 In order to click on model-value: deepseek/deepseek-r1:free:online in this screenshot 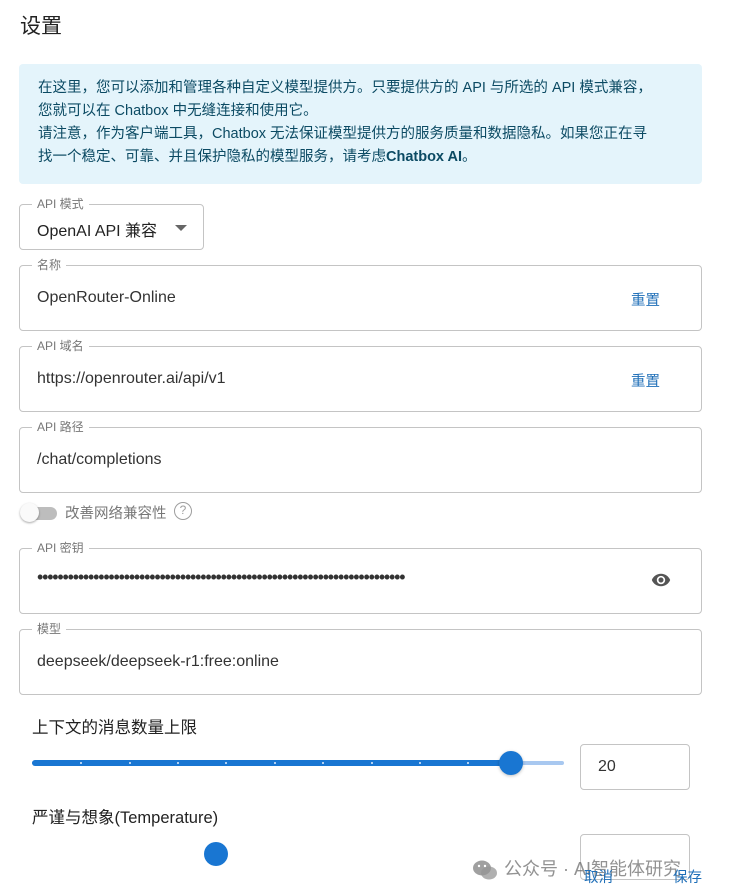, I will do `click(158, 661)`.